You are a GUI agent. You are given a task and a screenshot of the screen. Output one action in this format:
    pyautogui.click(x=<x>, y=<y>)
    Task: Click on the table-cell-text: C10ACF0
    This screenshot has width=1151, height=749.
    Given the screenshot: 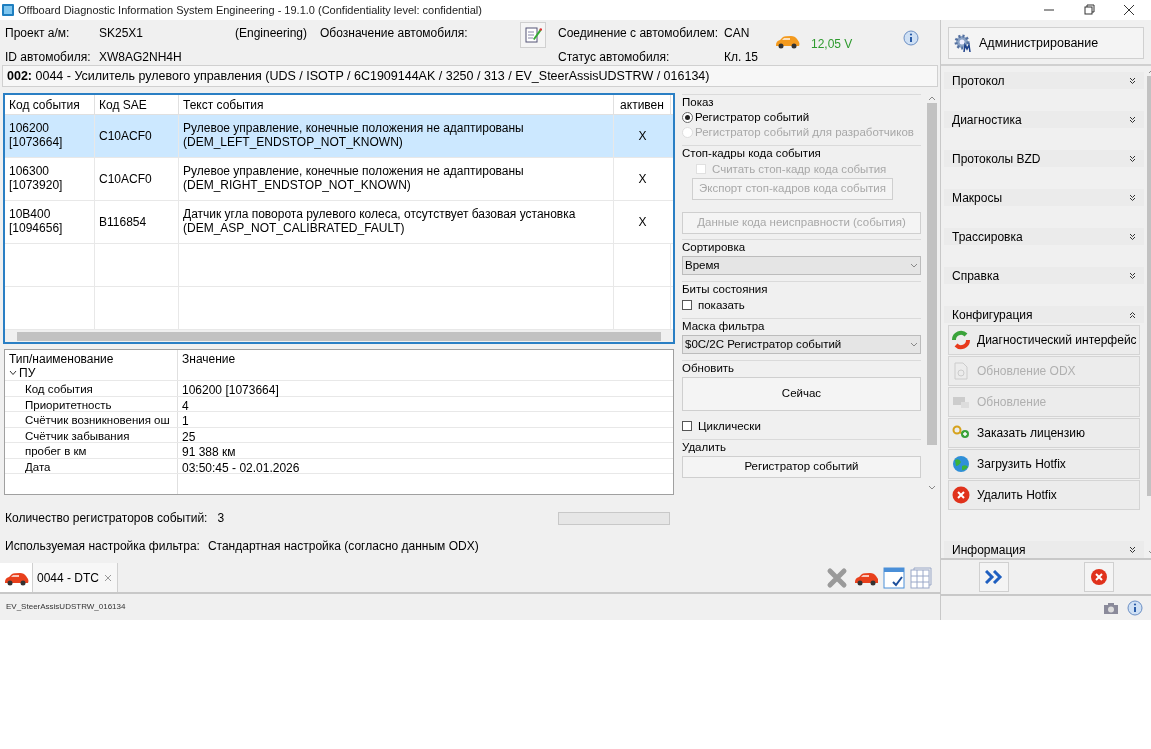 What is the action you would take?
    pyautogui.click(x=125, y=136)
    